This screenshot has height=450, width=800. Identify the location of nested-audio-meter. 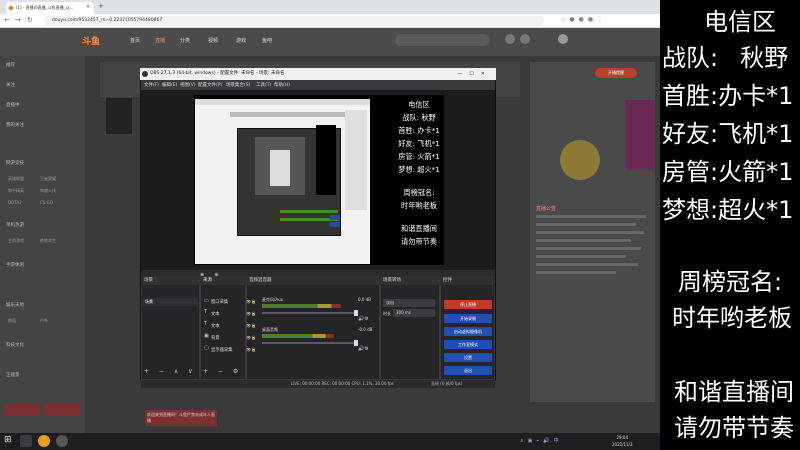
(309, 211).